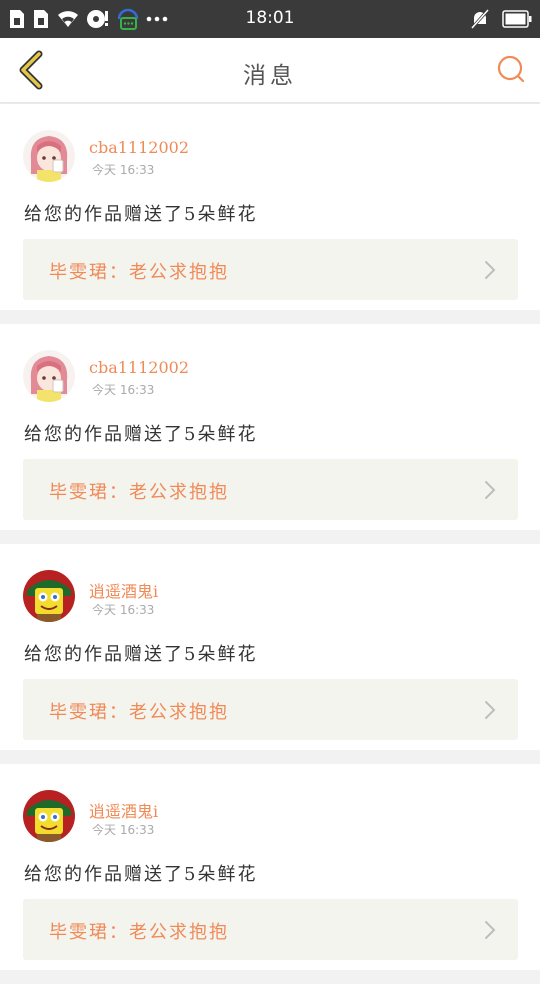  I want to click on status-right-icons, so click(501, 19).